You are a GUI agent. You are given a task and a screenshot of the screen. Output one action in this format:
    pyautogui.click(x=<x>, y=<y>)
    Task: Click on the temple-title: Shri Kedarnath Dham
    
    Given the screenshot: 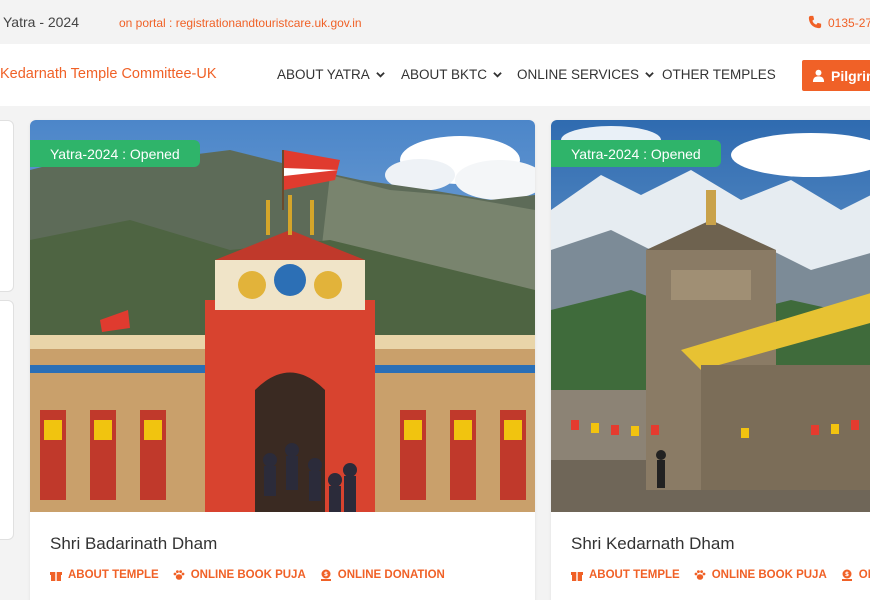 What is the action you would take?
    pyautogui.click(x=652, y=544)
    